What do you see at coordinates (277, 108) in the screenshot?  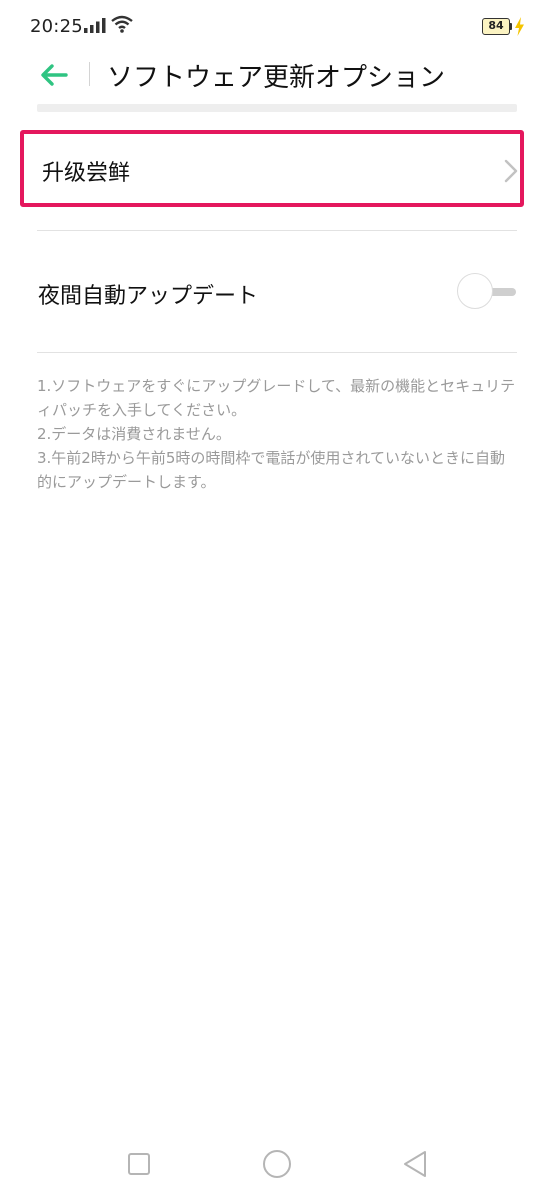 I see `header-separator` at bounding box center [277, 108].